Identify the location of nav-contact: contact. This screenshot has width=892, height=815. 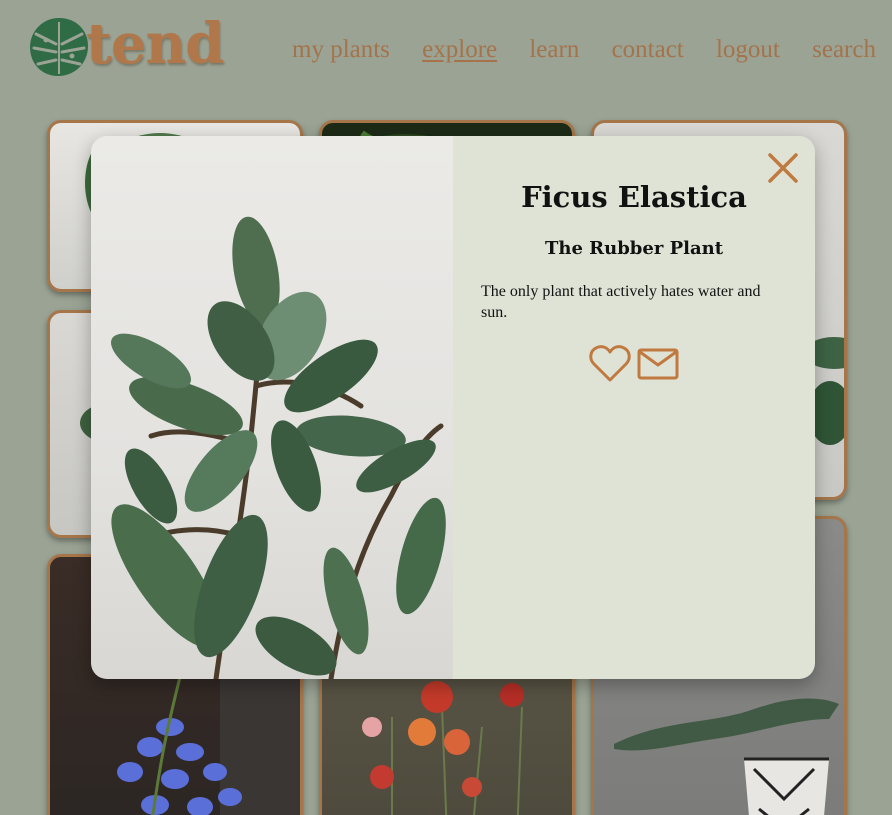
(648, 50).